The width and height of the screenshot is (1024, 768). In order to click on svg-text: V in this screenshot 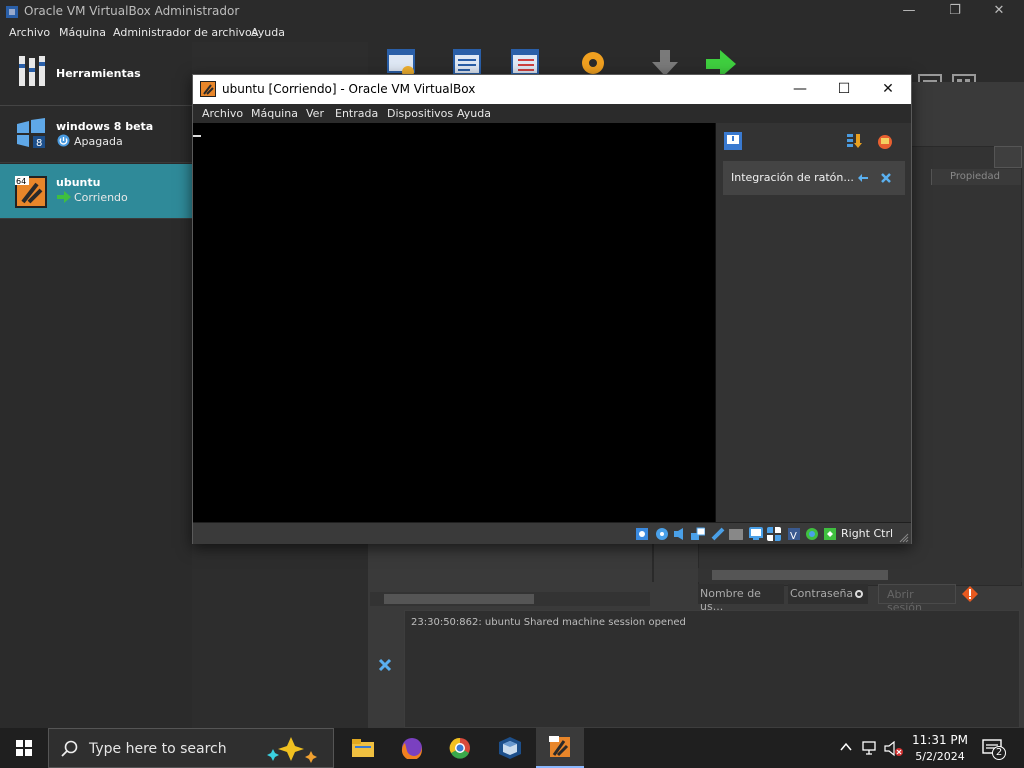, I will do `click(793, 536)`.